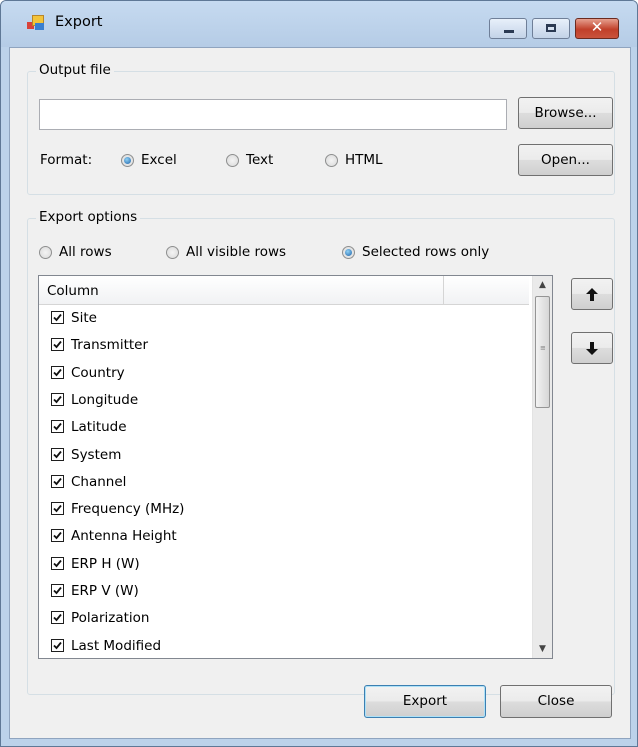 The height and width of the screenshot is (747, 638). I want to click on column-row-label: Longitude, so click(105, 399).